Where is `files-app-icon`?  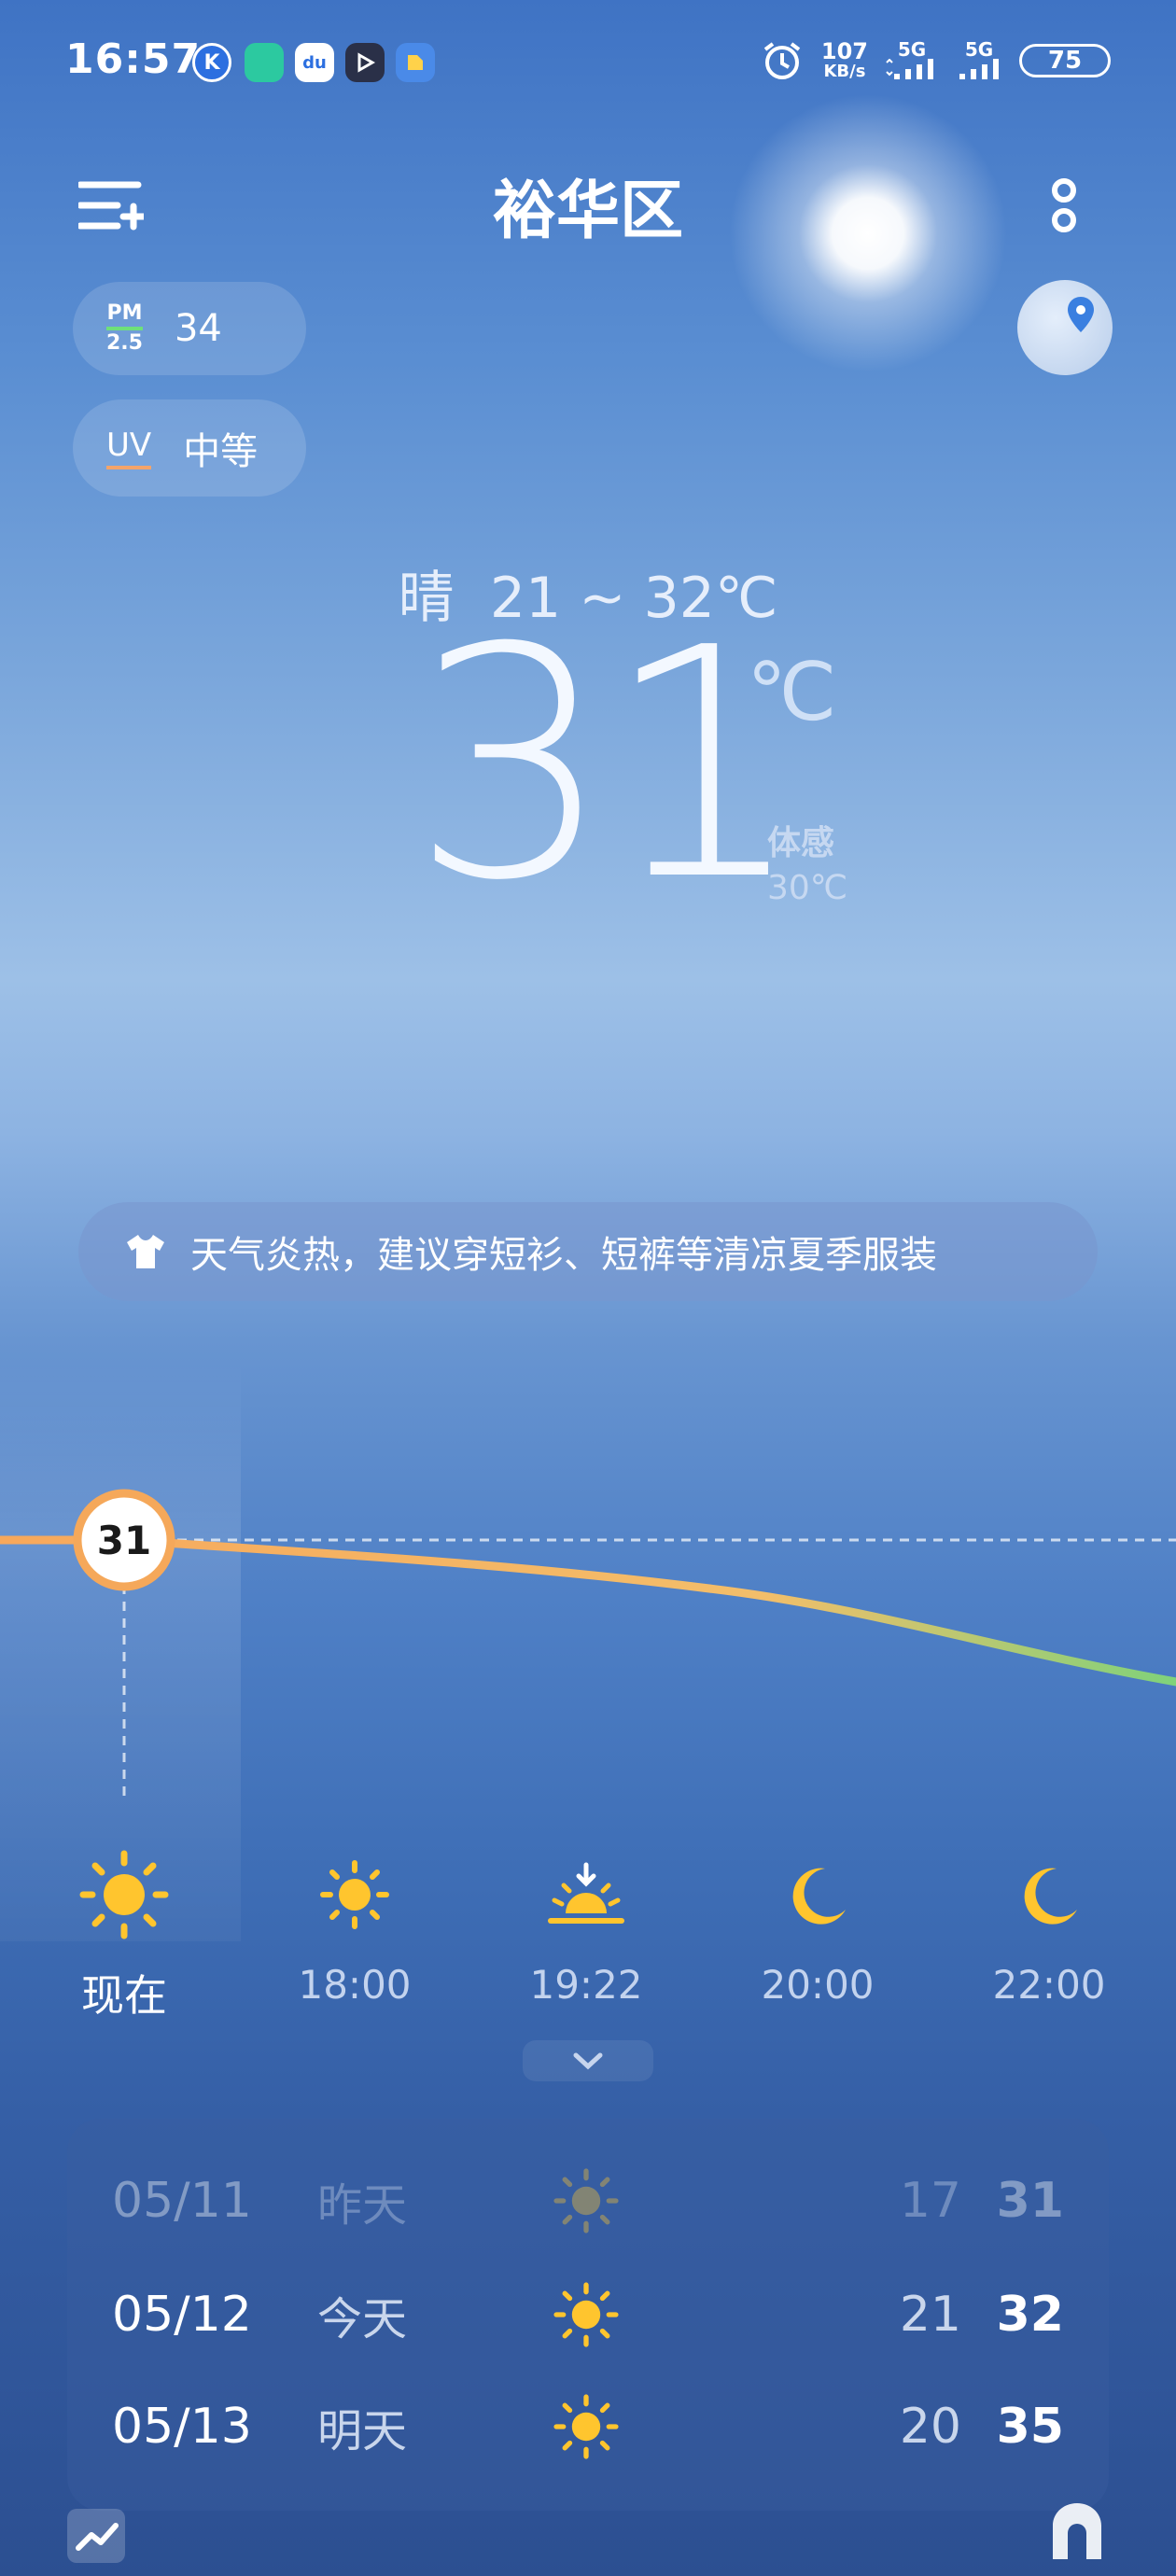
files-app-icon is located at coordinates (415, 62).